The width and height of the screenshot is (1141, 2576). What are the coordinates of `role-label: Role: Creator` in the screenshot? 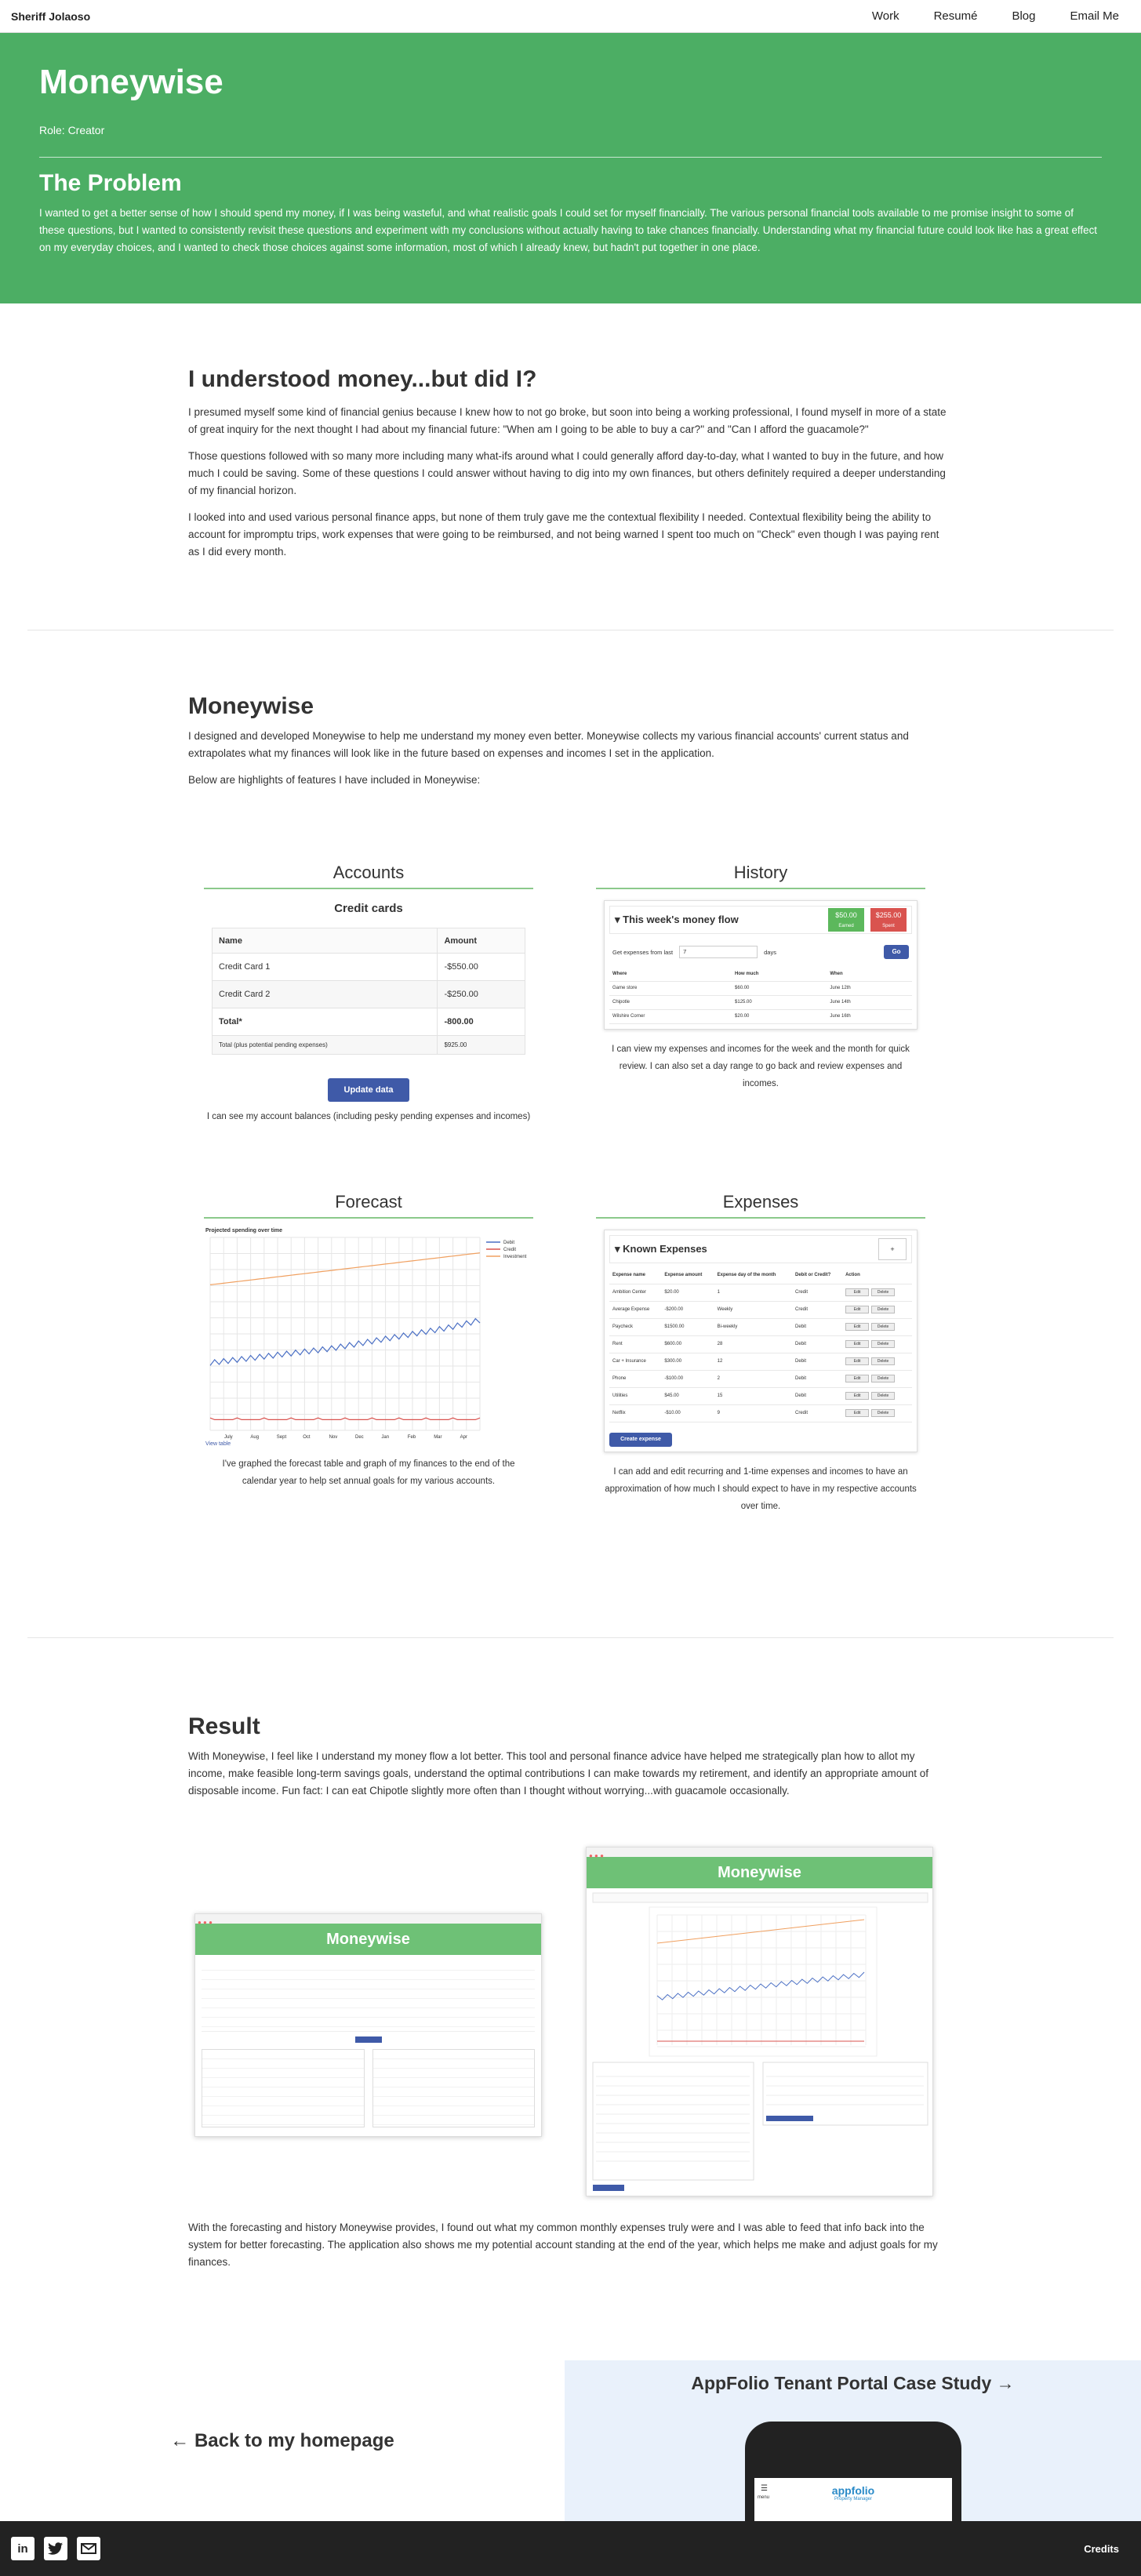 It's located at (72, 130).